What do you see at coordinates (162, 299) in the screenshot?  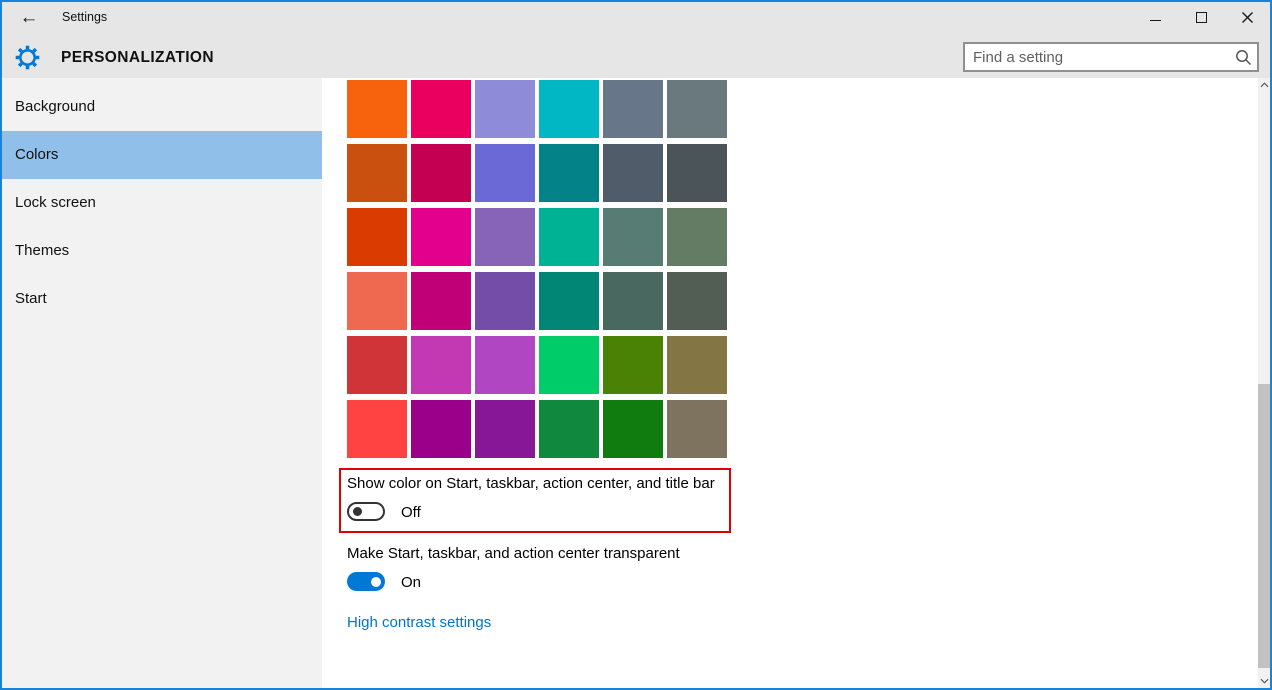 I see `sidebar-item-start: Start` at bounding box center [162, 299].